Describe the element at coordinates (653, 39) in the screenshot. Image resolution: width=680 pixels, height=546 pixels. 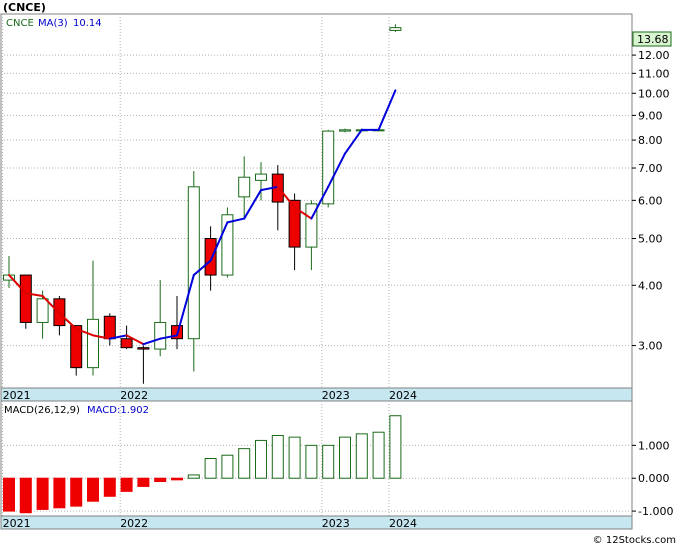
I see `last-price-label: 13.68` at that location.